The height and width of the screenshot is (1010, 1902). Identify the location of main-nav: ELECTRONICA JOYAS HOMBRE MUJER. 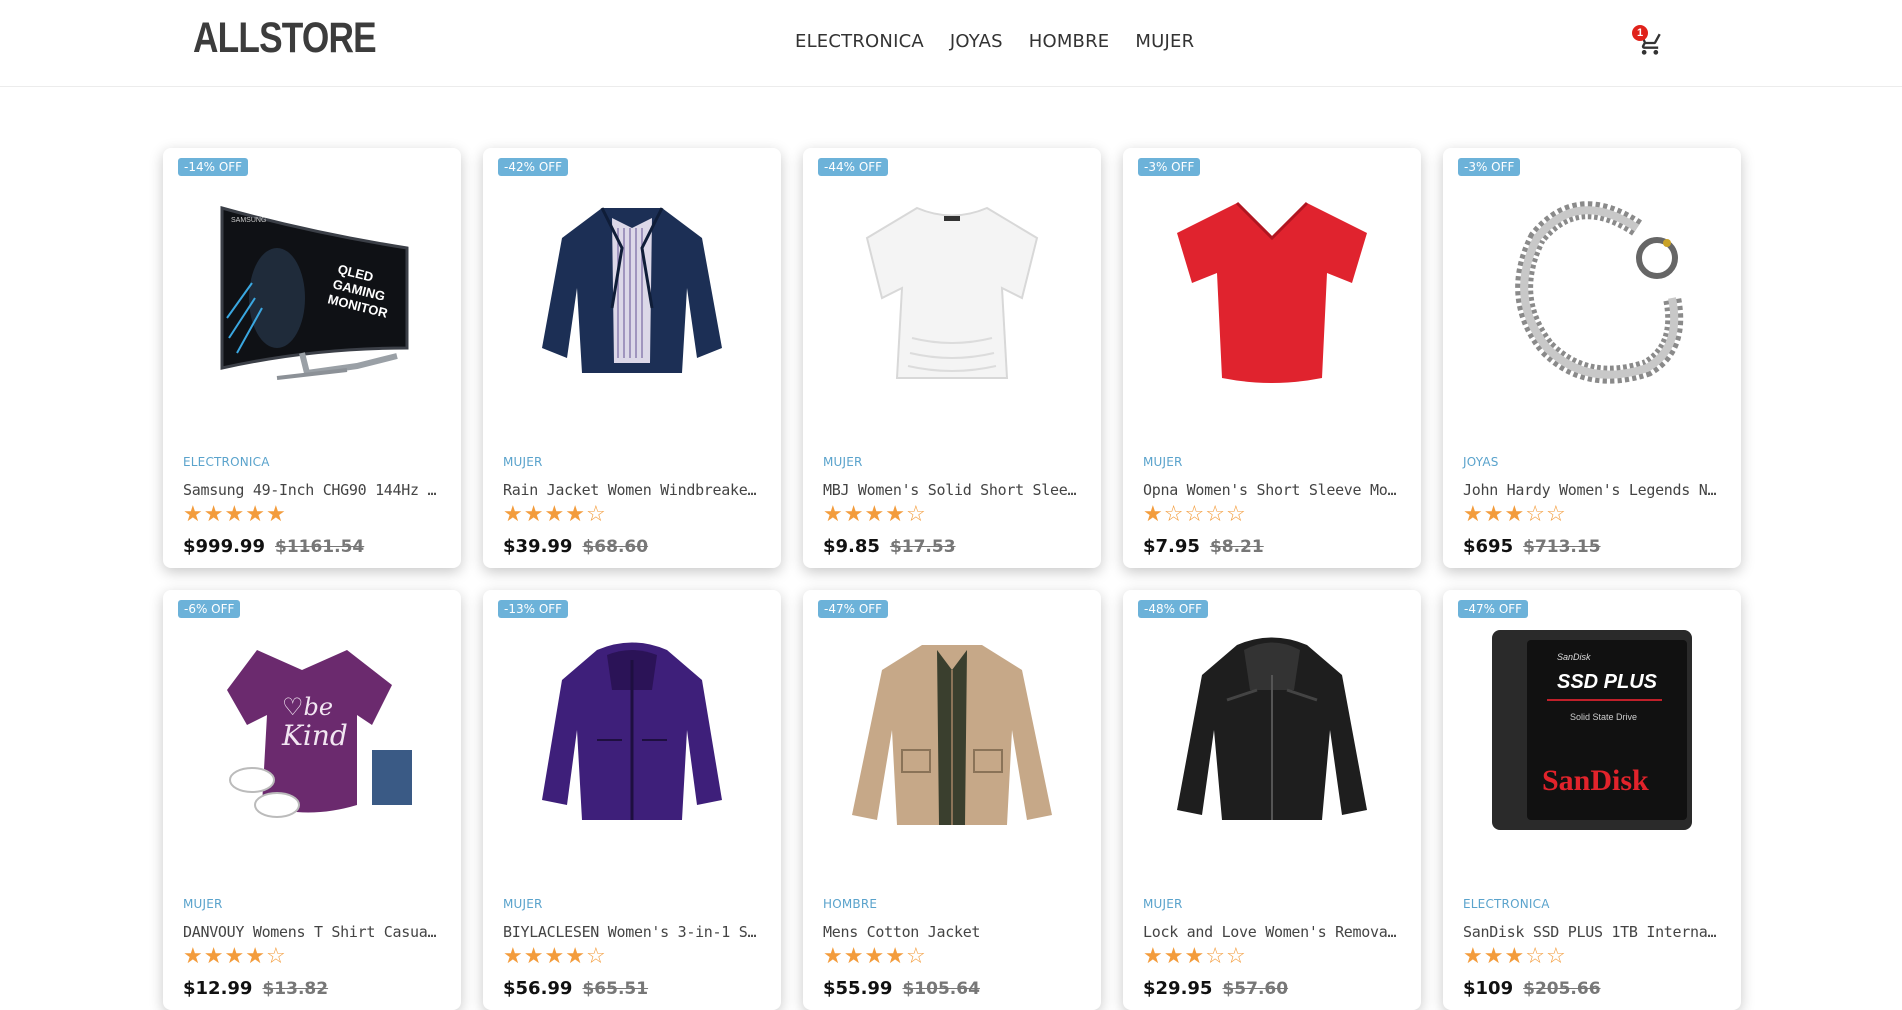
(994, 41).